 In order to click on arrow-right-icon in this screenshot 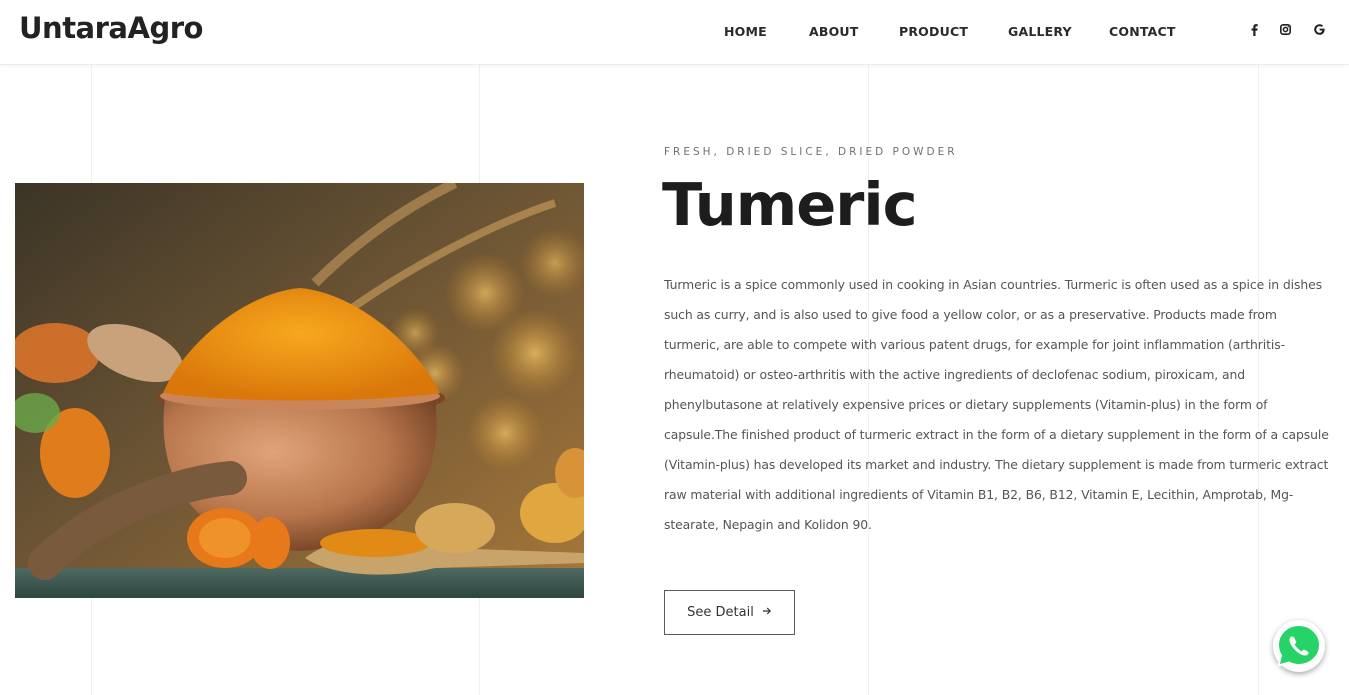, I will do `click(767, 612)`.